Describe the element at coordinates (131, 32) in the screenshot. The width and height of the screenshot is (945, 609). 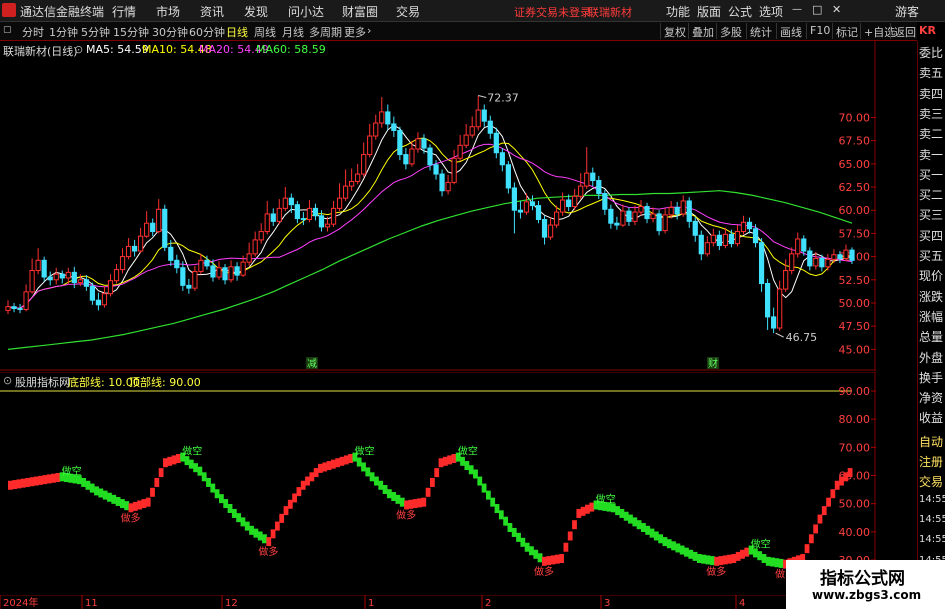
I see `tab-15min: 15分钟` at that location.